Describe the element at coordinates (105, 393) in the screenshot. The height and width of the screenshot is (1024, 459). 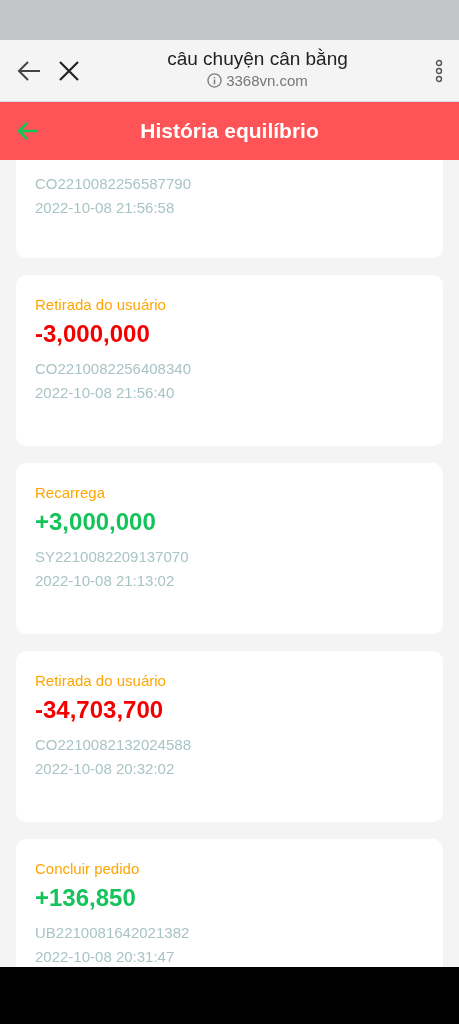
I see `transaction-time: 2022-10-08 21:56:40` at that location.